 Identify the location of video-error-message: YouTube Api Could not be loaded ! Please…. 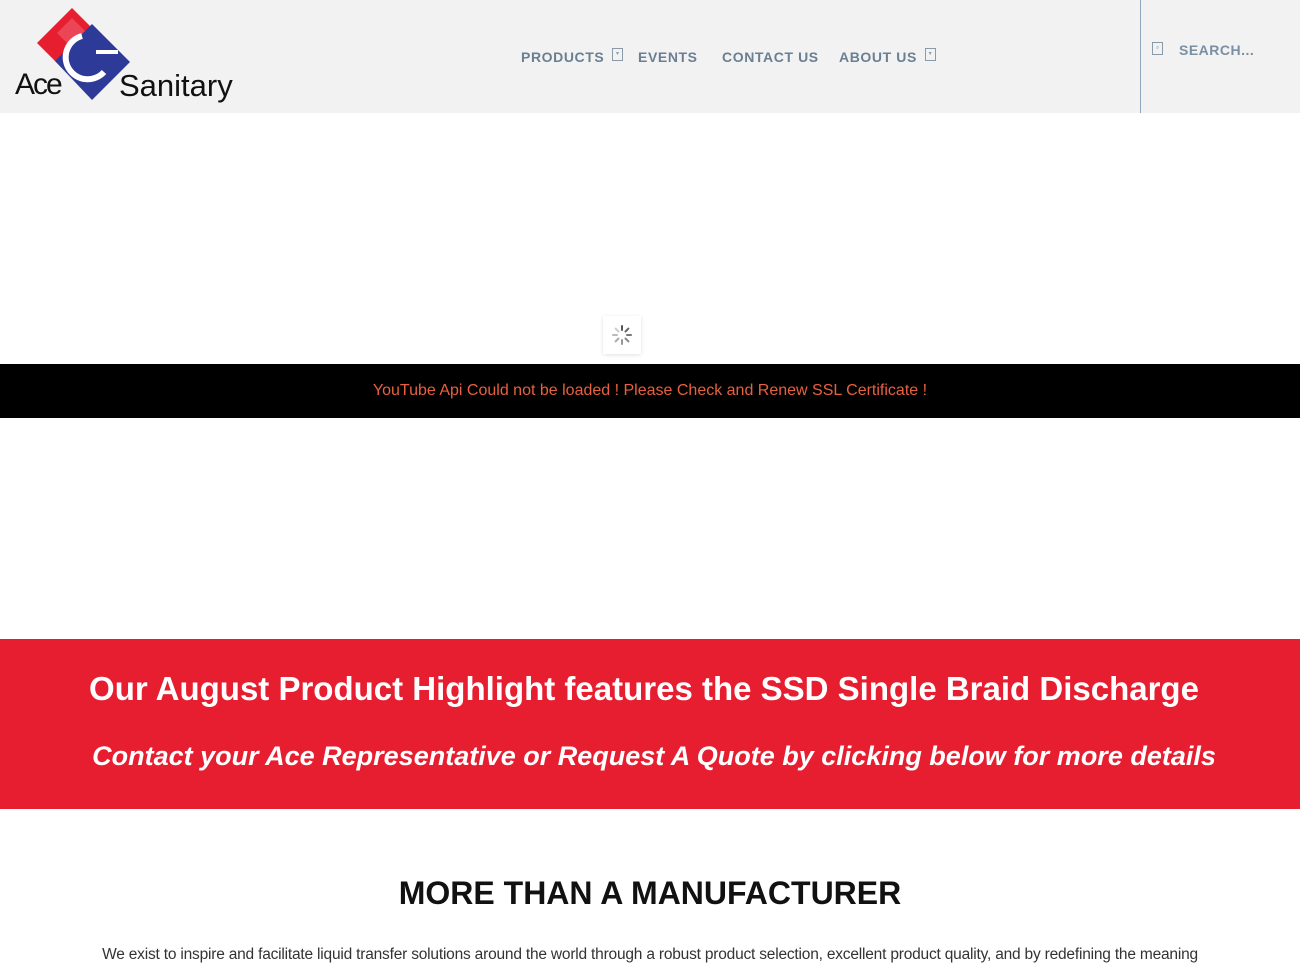
(650, 390).